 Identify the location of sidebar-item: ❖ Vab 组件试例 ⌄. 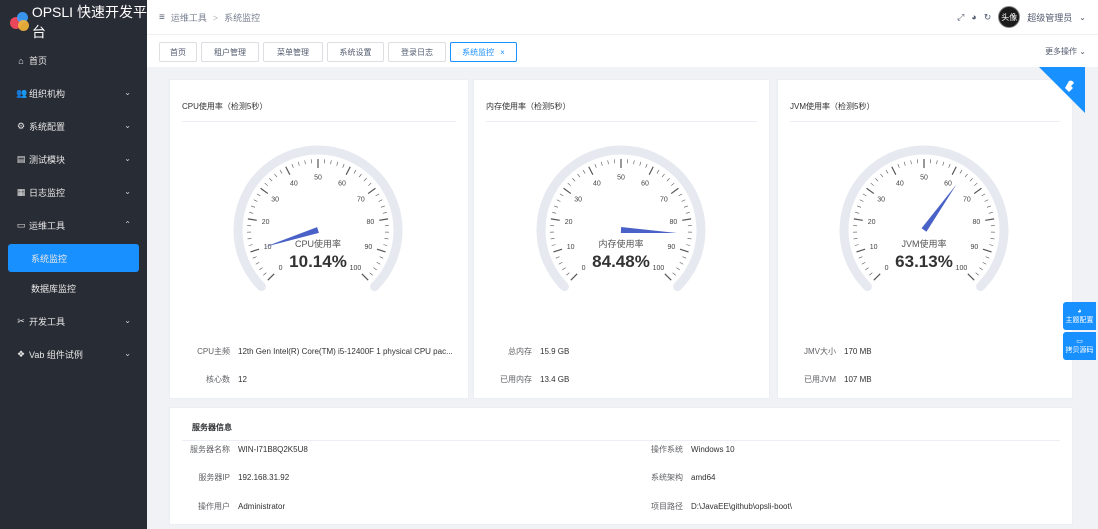
(73, 354).